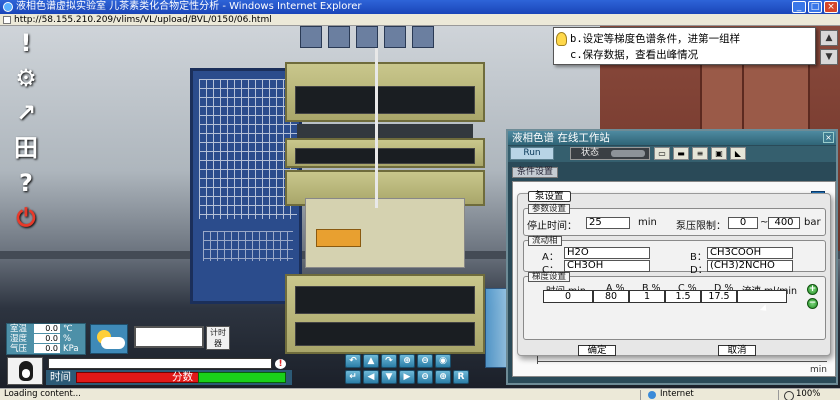 This screenshot has height=400, width=840. I want to click on gradient-cell-d: 17.5, so click(719, 296).